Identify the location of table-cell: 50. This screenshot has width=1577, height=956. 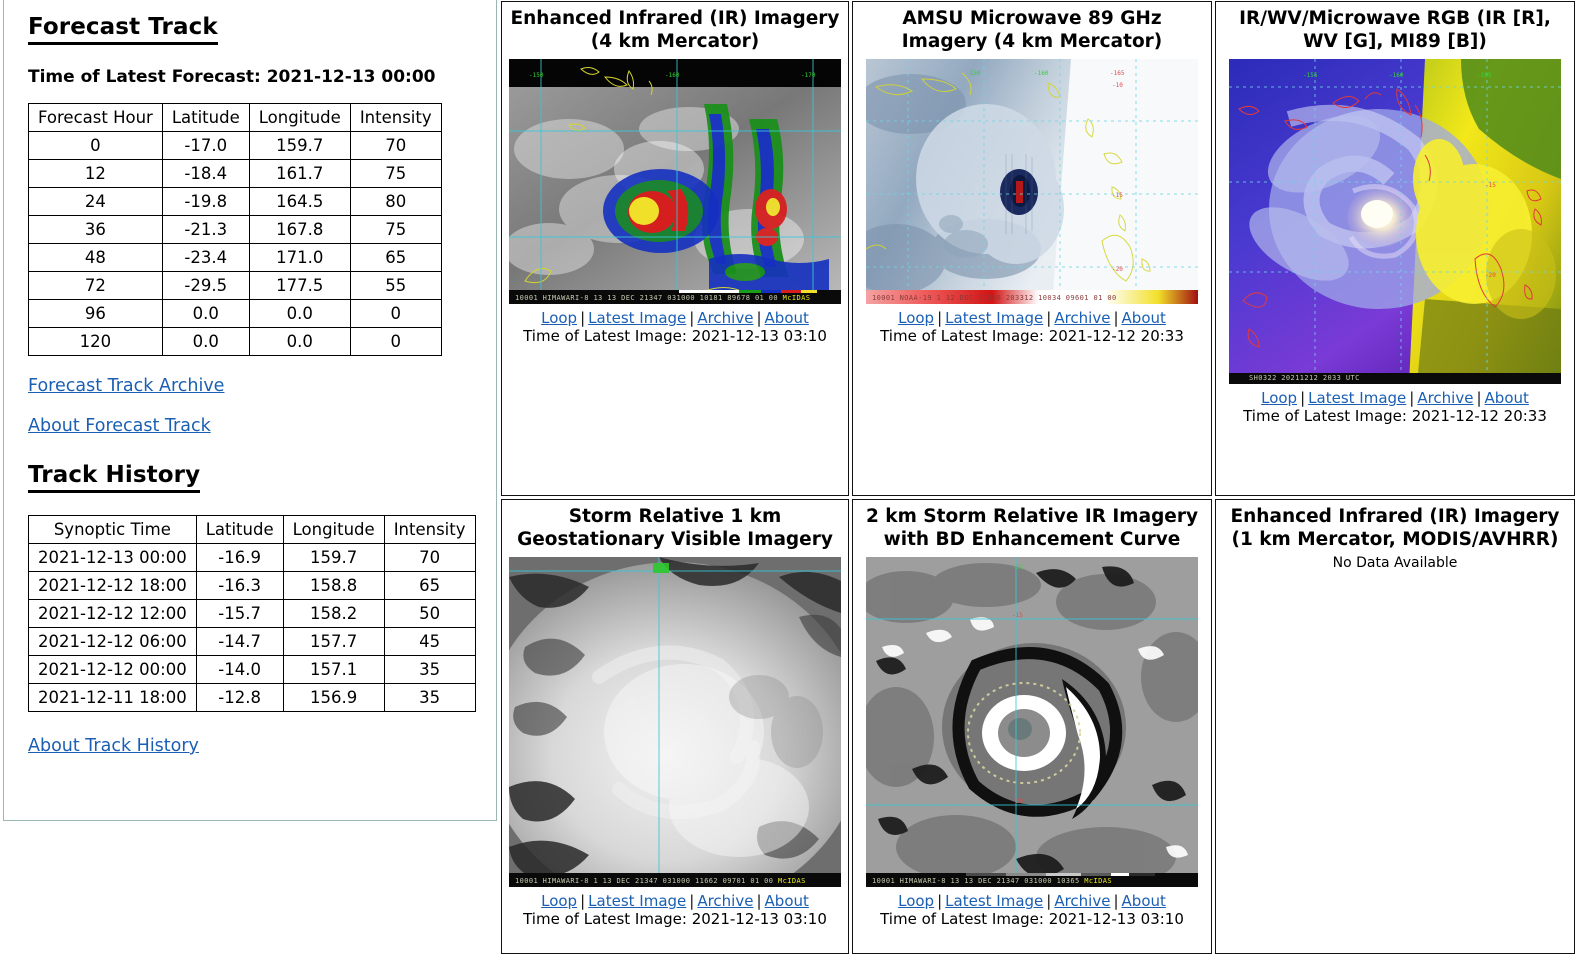
(429, 613).